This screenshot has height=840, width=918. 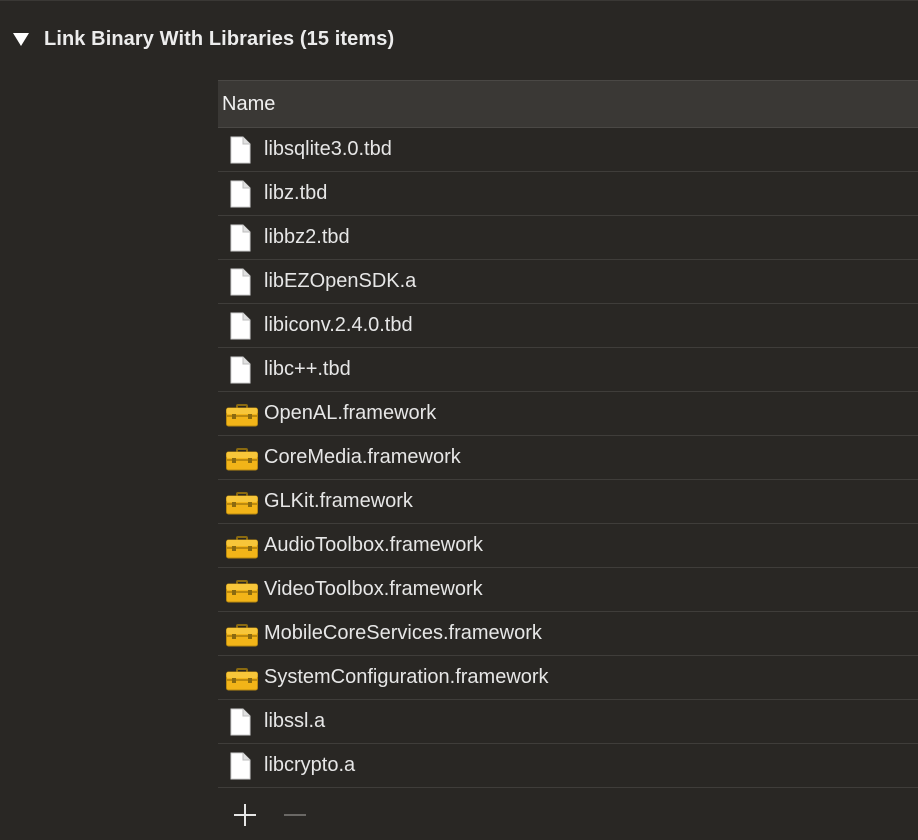 I want to click on table-row: libcrypto.a, so click(x=568, y=766).